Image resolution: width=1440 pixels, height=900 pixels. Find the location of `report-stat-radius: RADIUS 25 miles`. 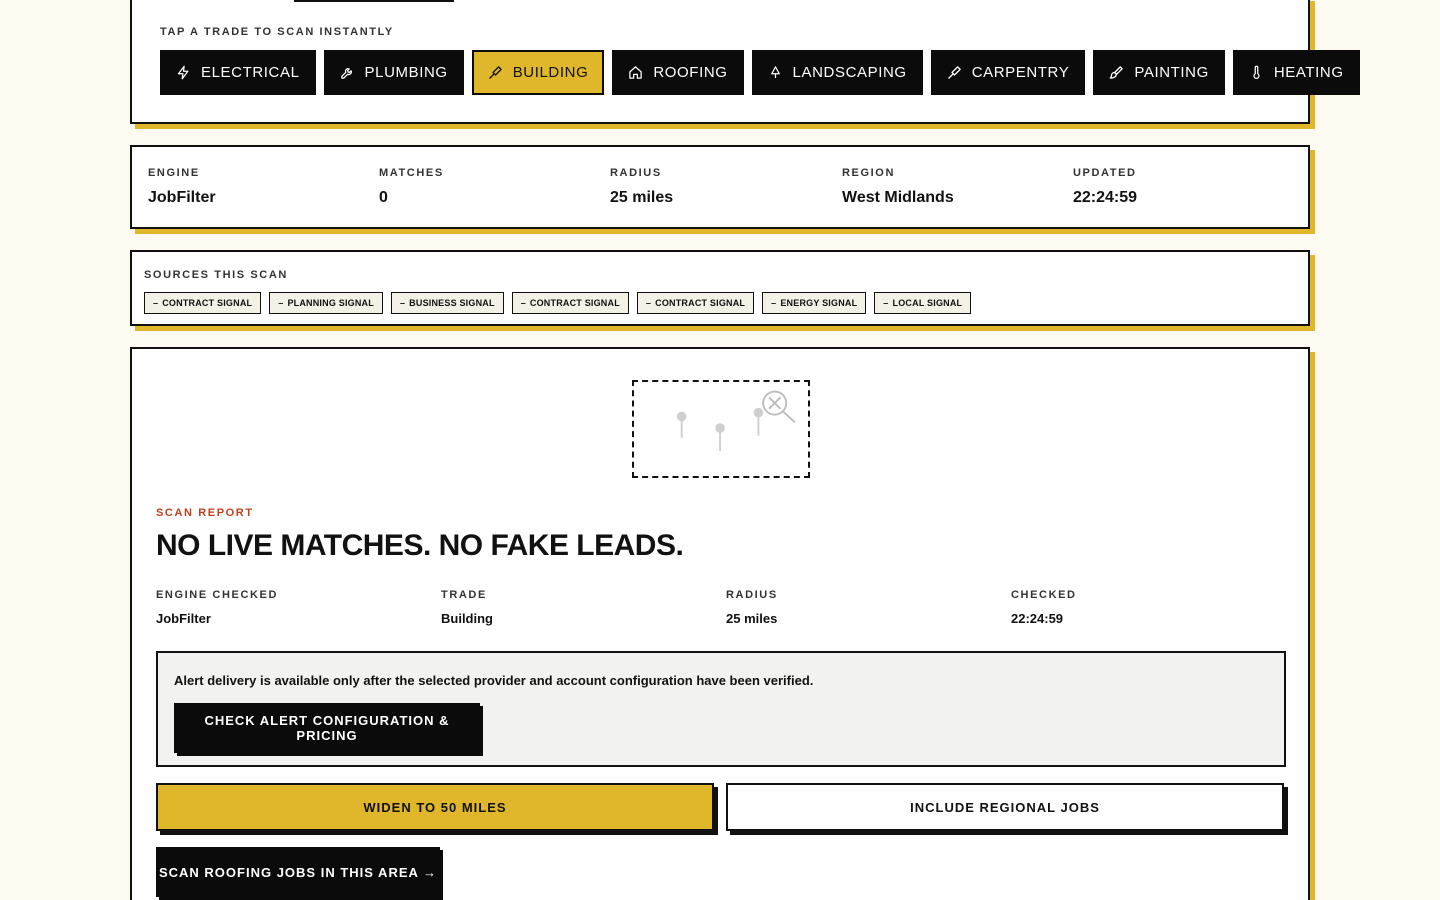

report-stat-radius: RADIUS 25 miles is located at coordinates (752, 607).